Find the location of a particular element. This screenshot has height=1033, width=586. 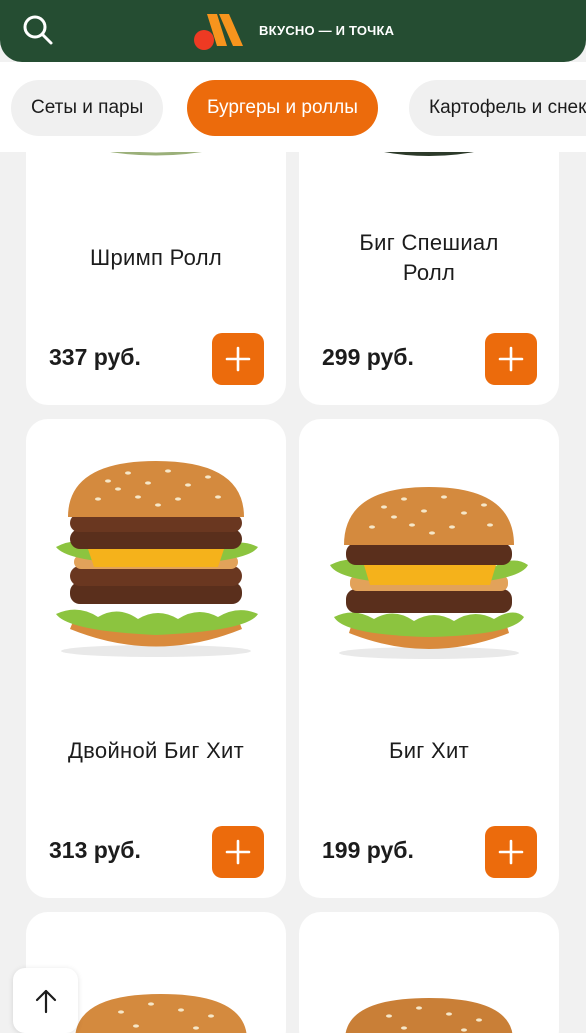

tab-fries-and-snacks: Картофель и снеки is located at coordinates (497, 108).